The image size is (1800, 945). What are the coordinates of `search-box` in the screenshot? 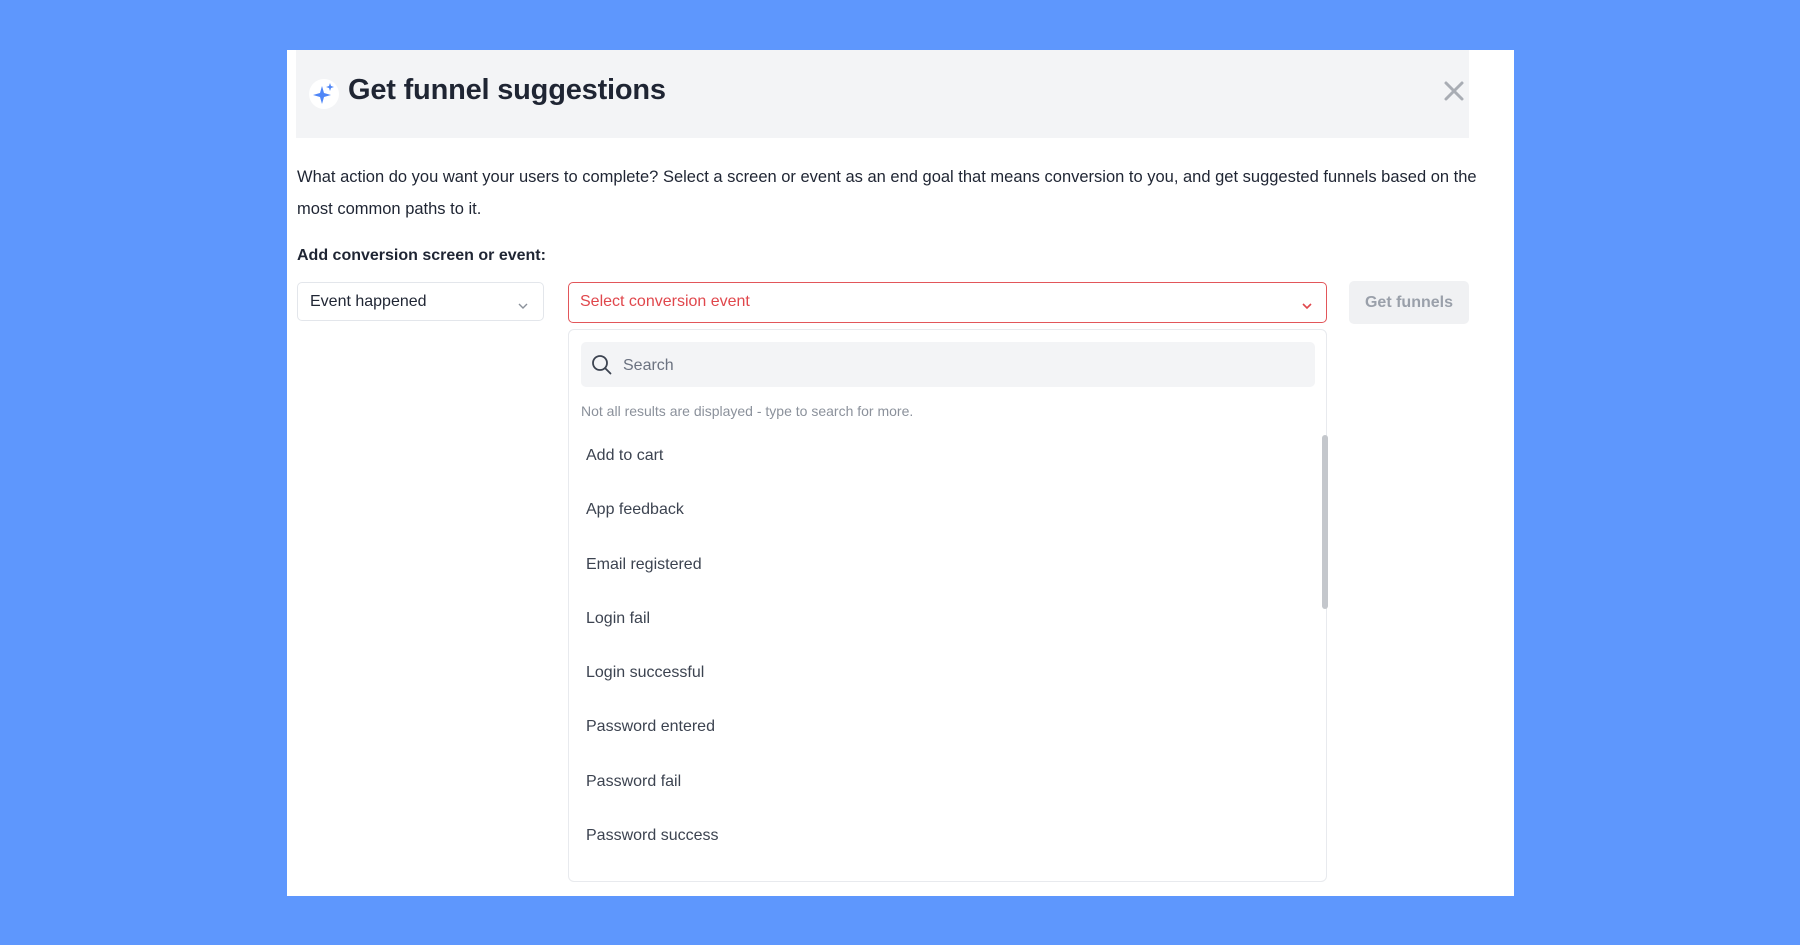 It's located at (948, 365).